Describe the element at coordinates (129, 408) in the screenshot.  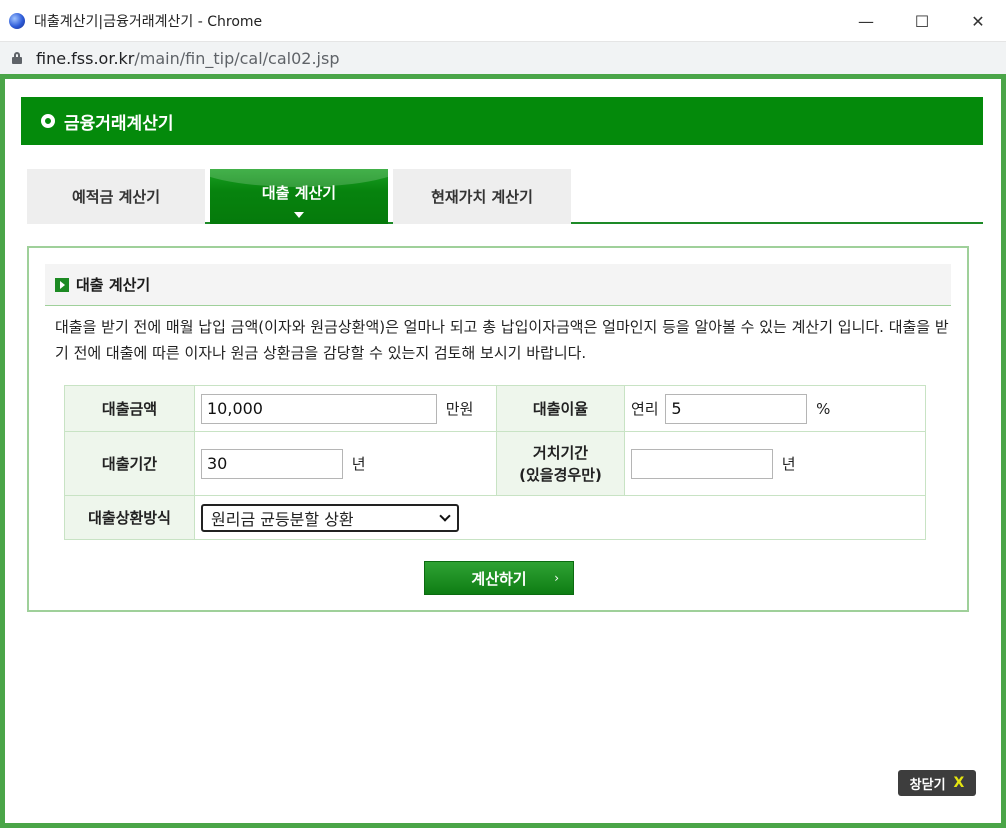
I see `amount-label: 대출금액` at that location.